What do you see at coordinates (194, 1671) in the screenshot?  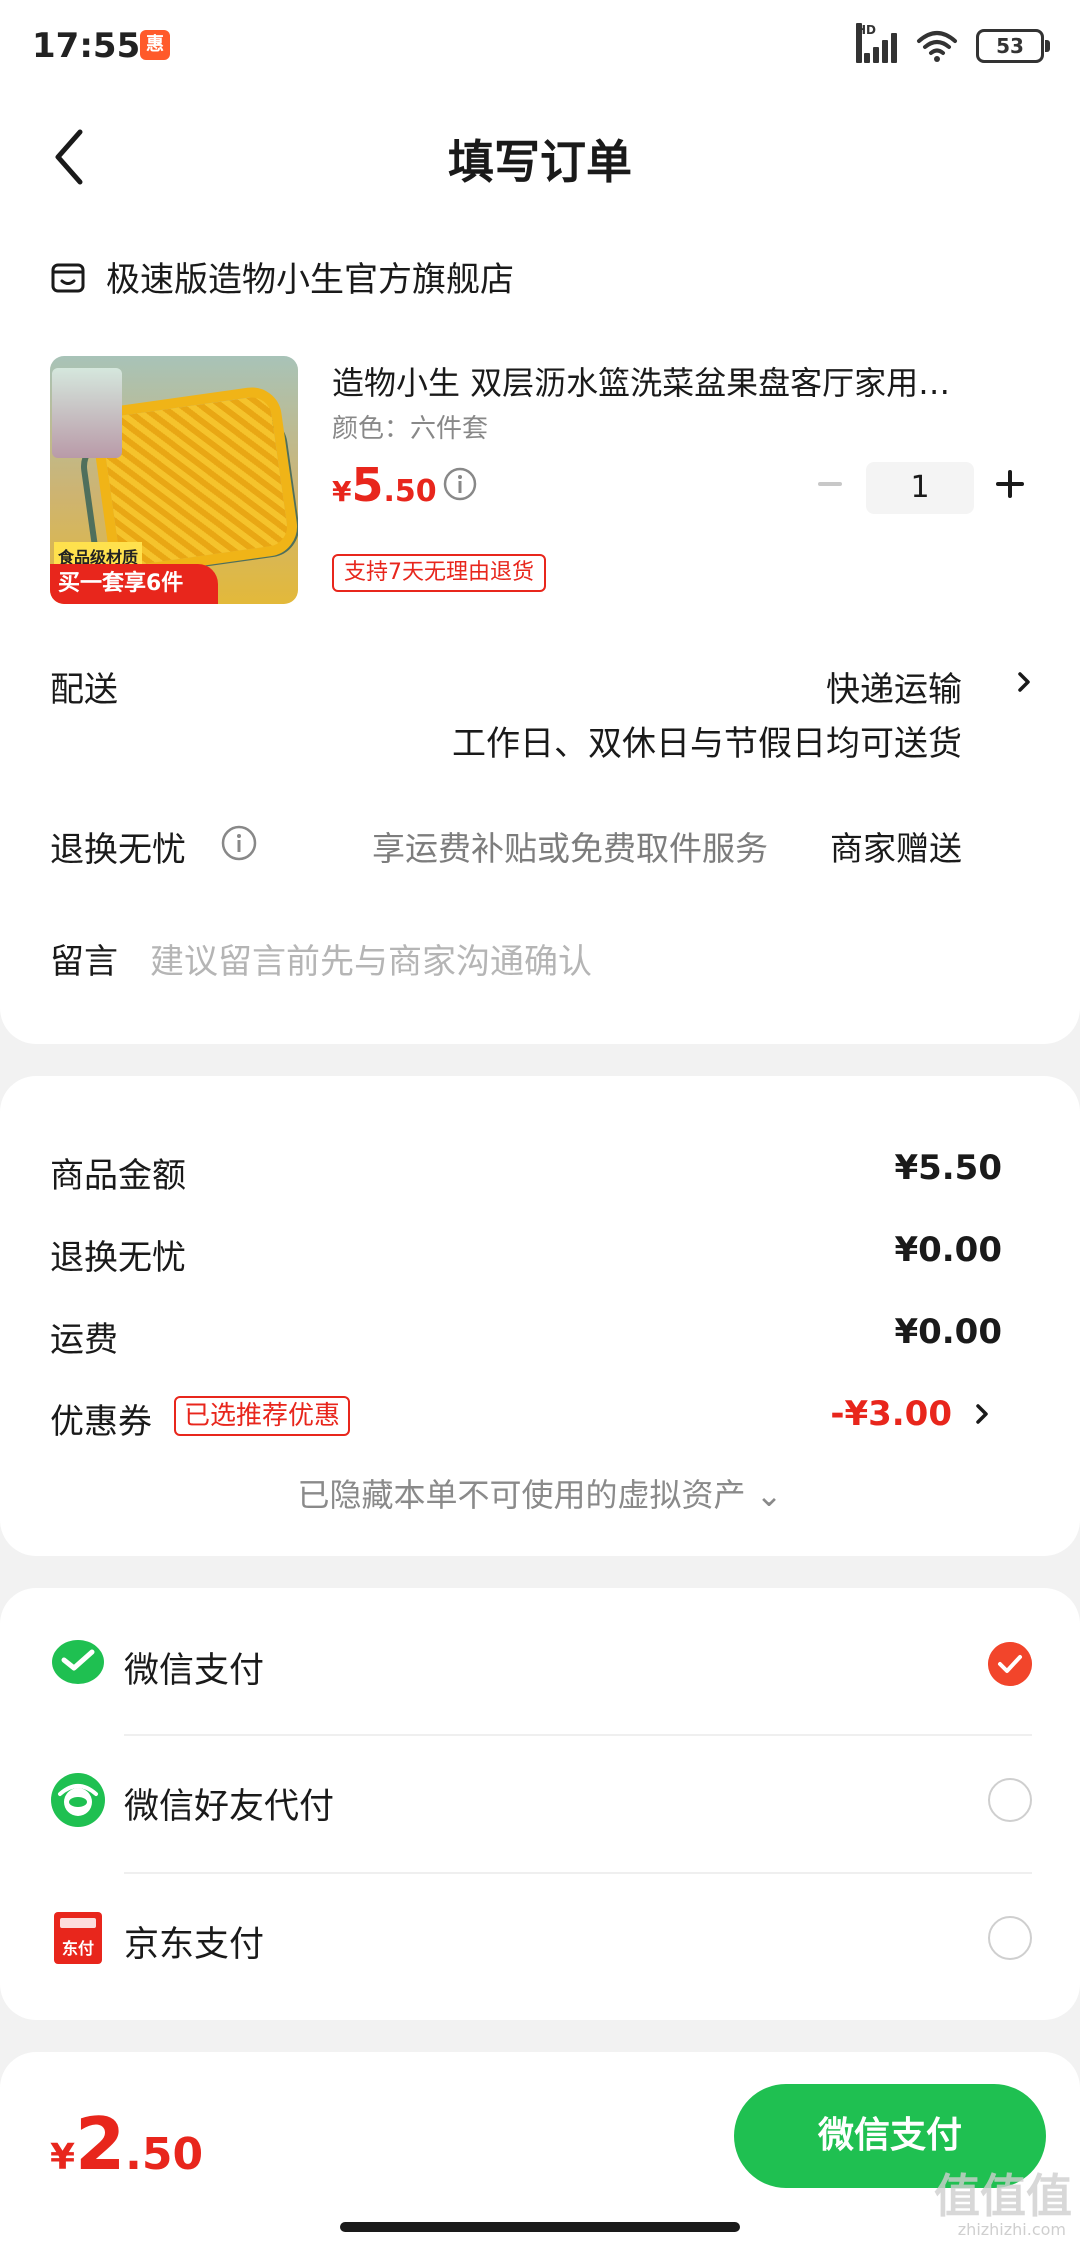 I see `pay-option-label: 微信支付` at bounding box center [194, 1671].